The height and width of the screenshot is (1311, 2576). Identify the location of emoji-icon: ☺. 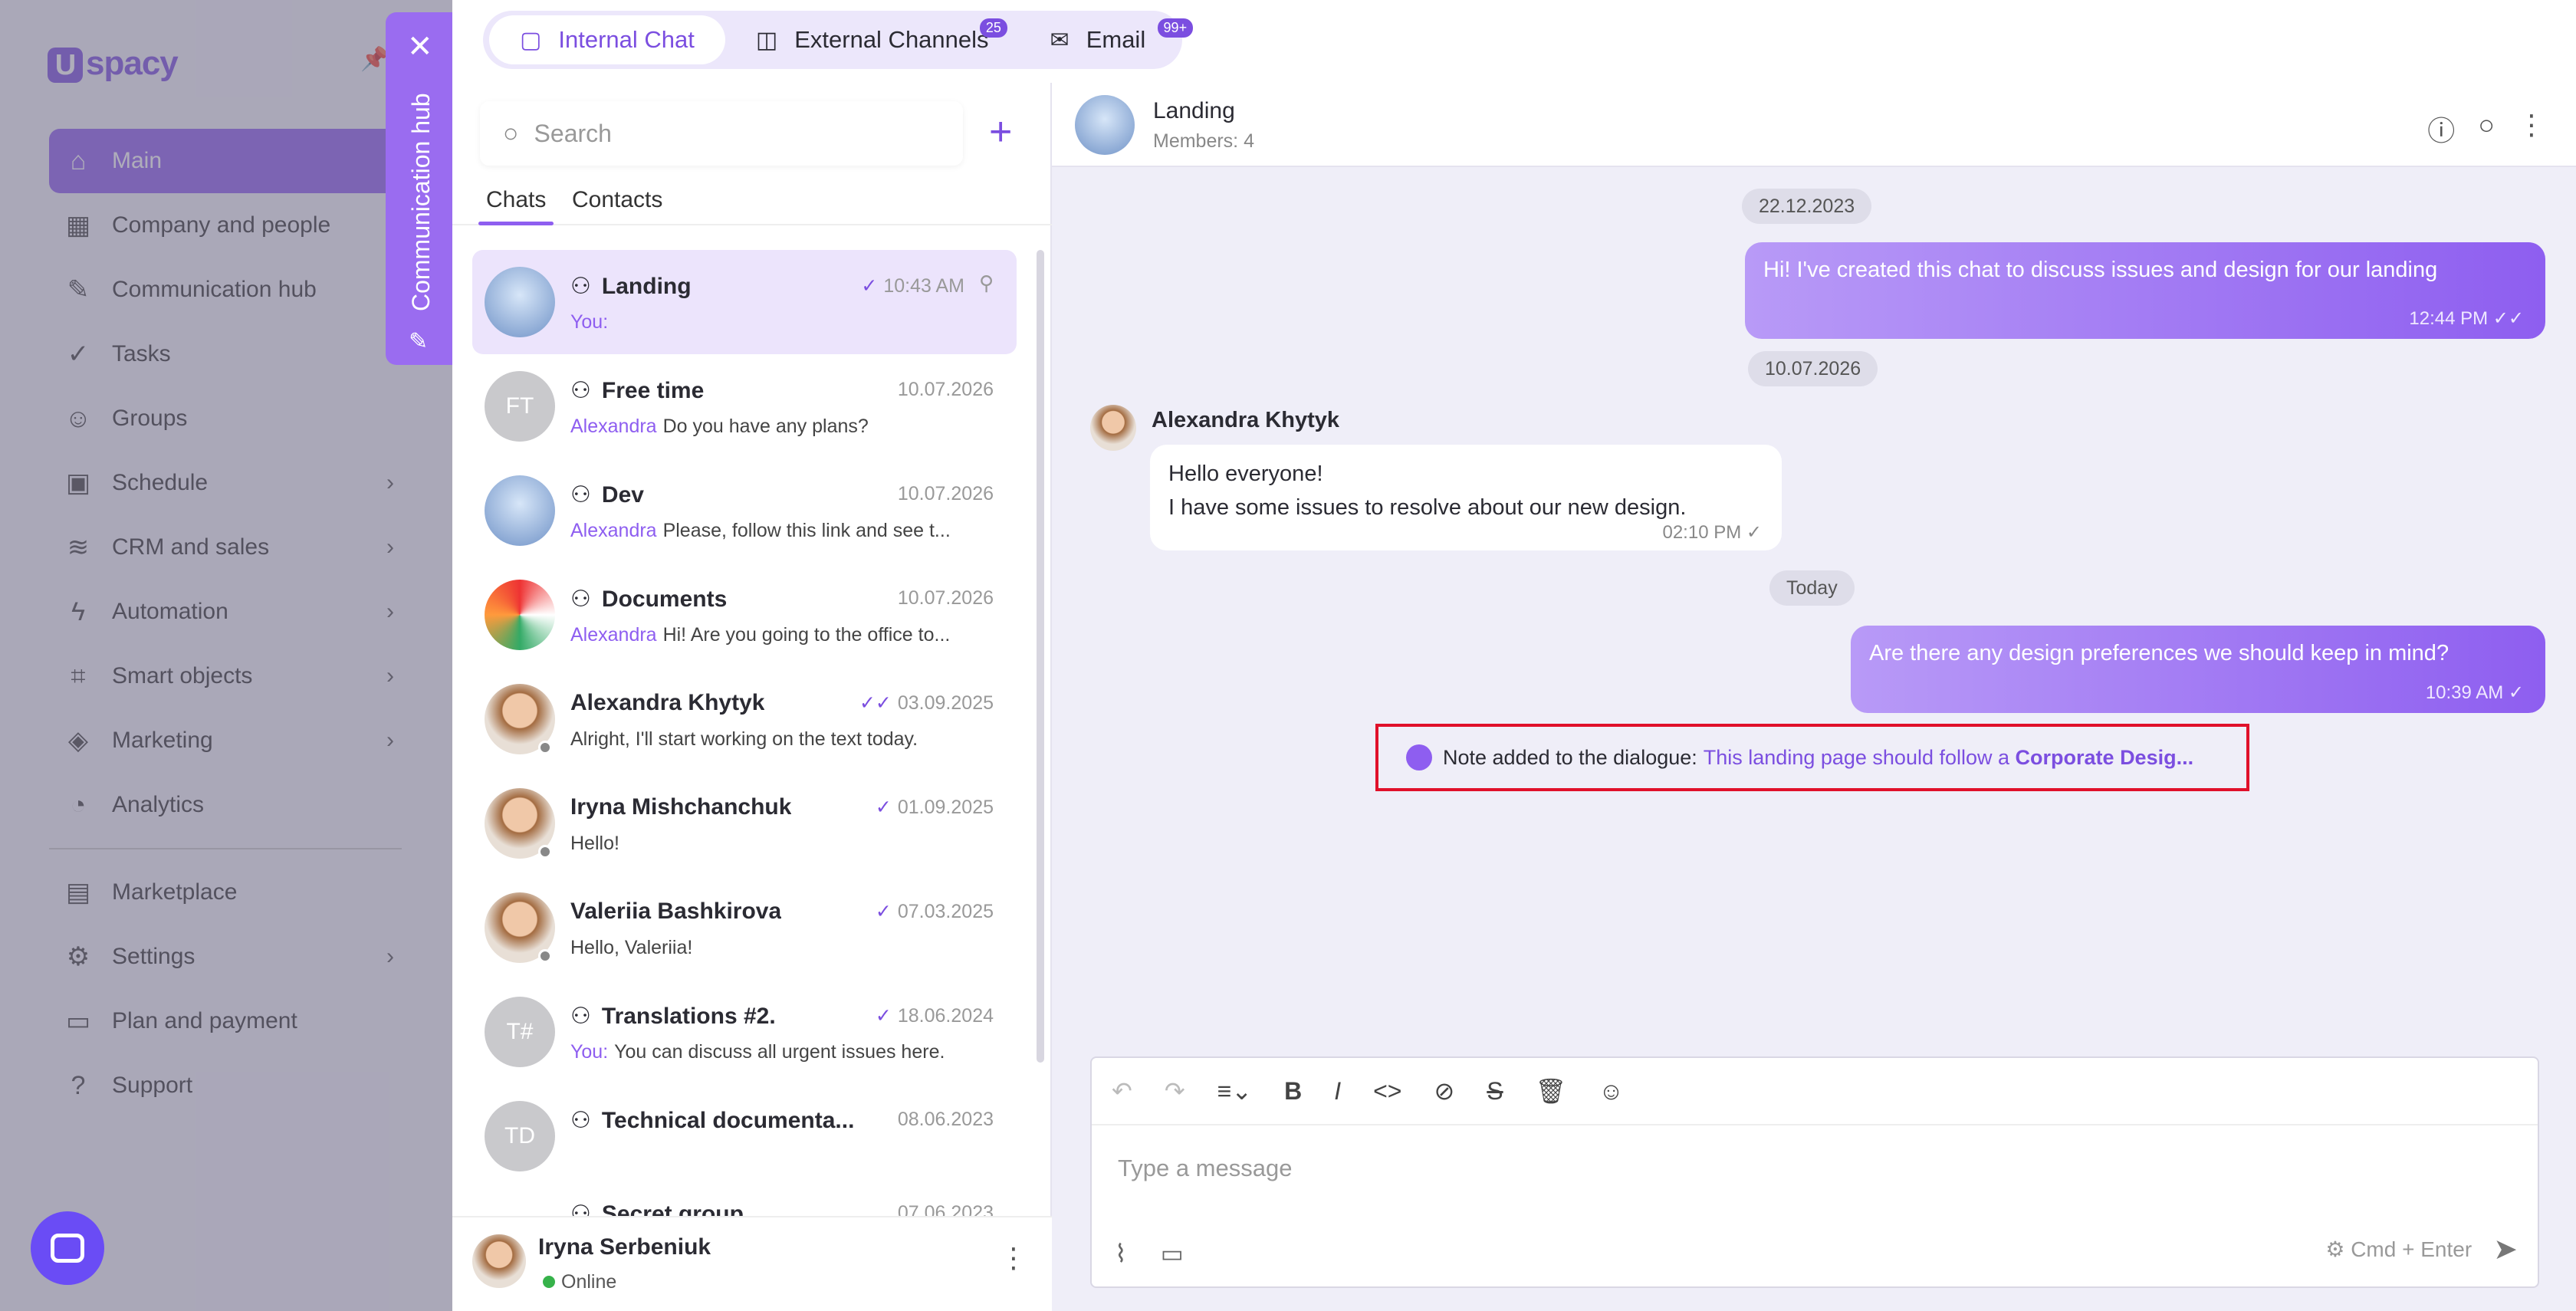
(1611, 1091).